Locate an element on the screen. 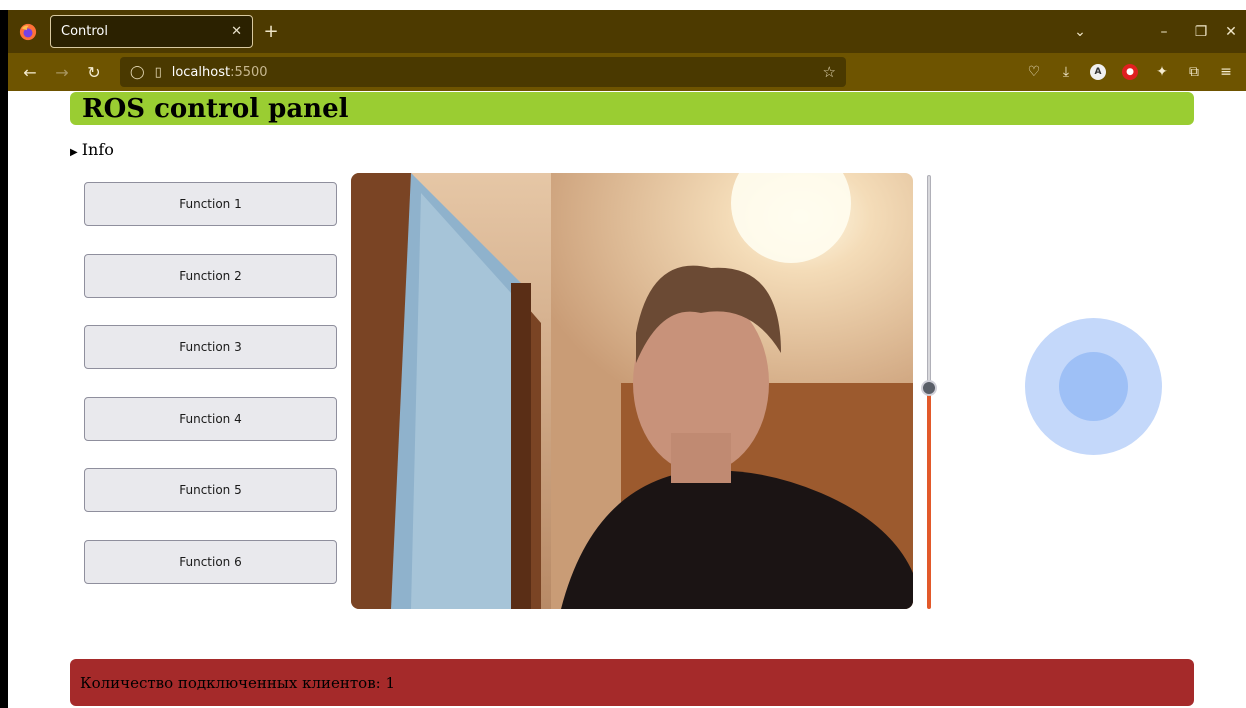 The height and width of the screenshot is (708, 1246). firefox-icon is located at coordinates (28, 31).